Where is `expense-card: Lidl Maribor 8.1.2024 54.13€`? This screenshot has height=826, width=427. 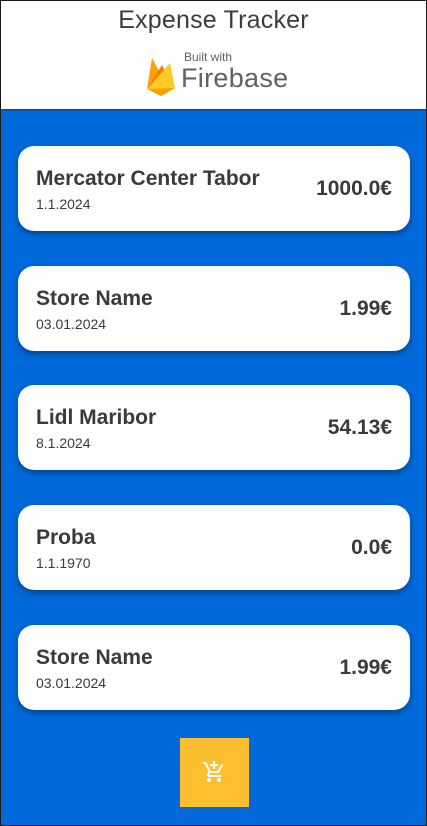
expense-card: Lidl Maribor 8.1.2024 54.13€ is located at coordinates (214, 427).